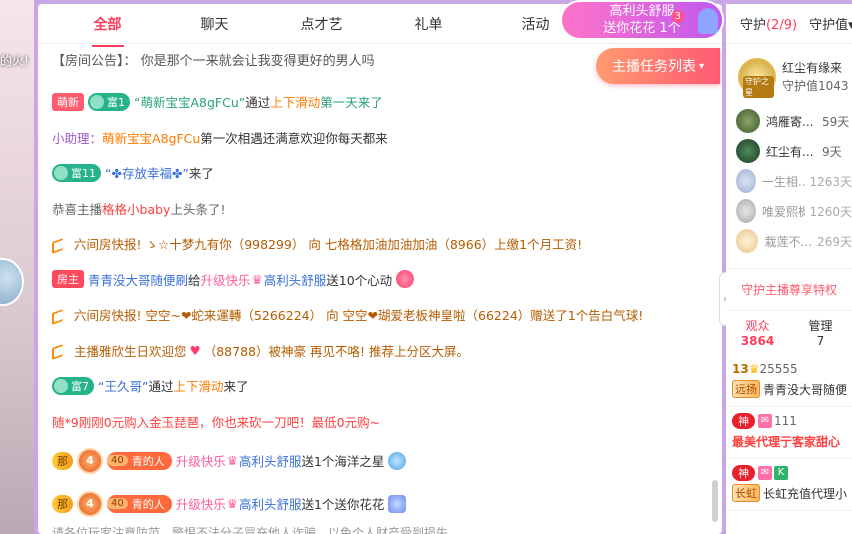  Describe the element at coordinates (789, 381) in the screenshot. I see `viewer-row: 13 ♛ 25555 远扬 青青没大哥随便` at that location.